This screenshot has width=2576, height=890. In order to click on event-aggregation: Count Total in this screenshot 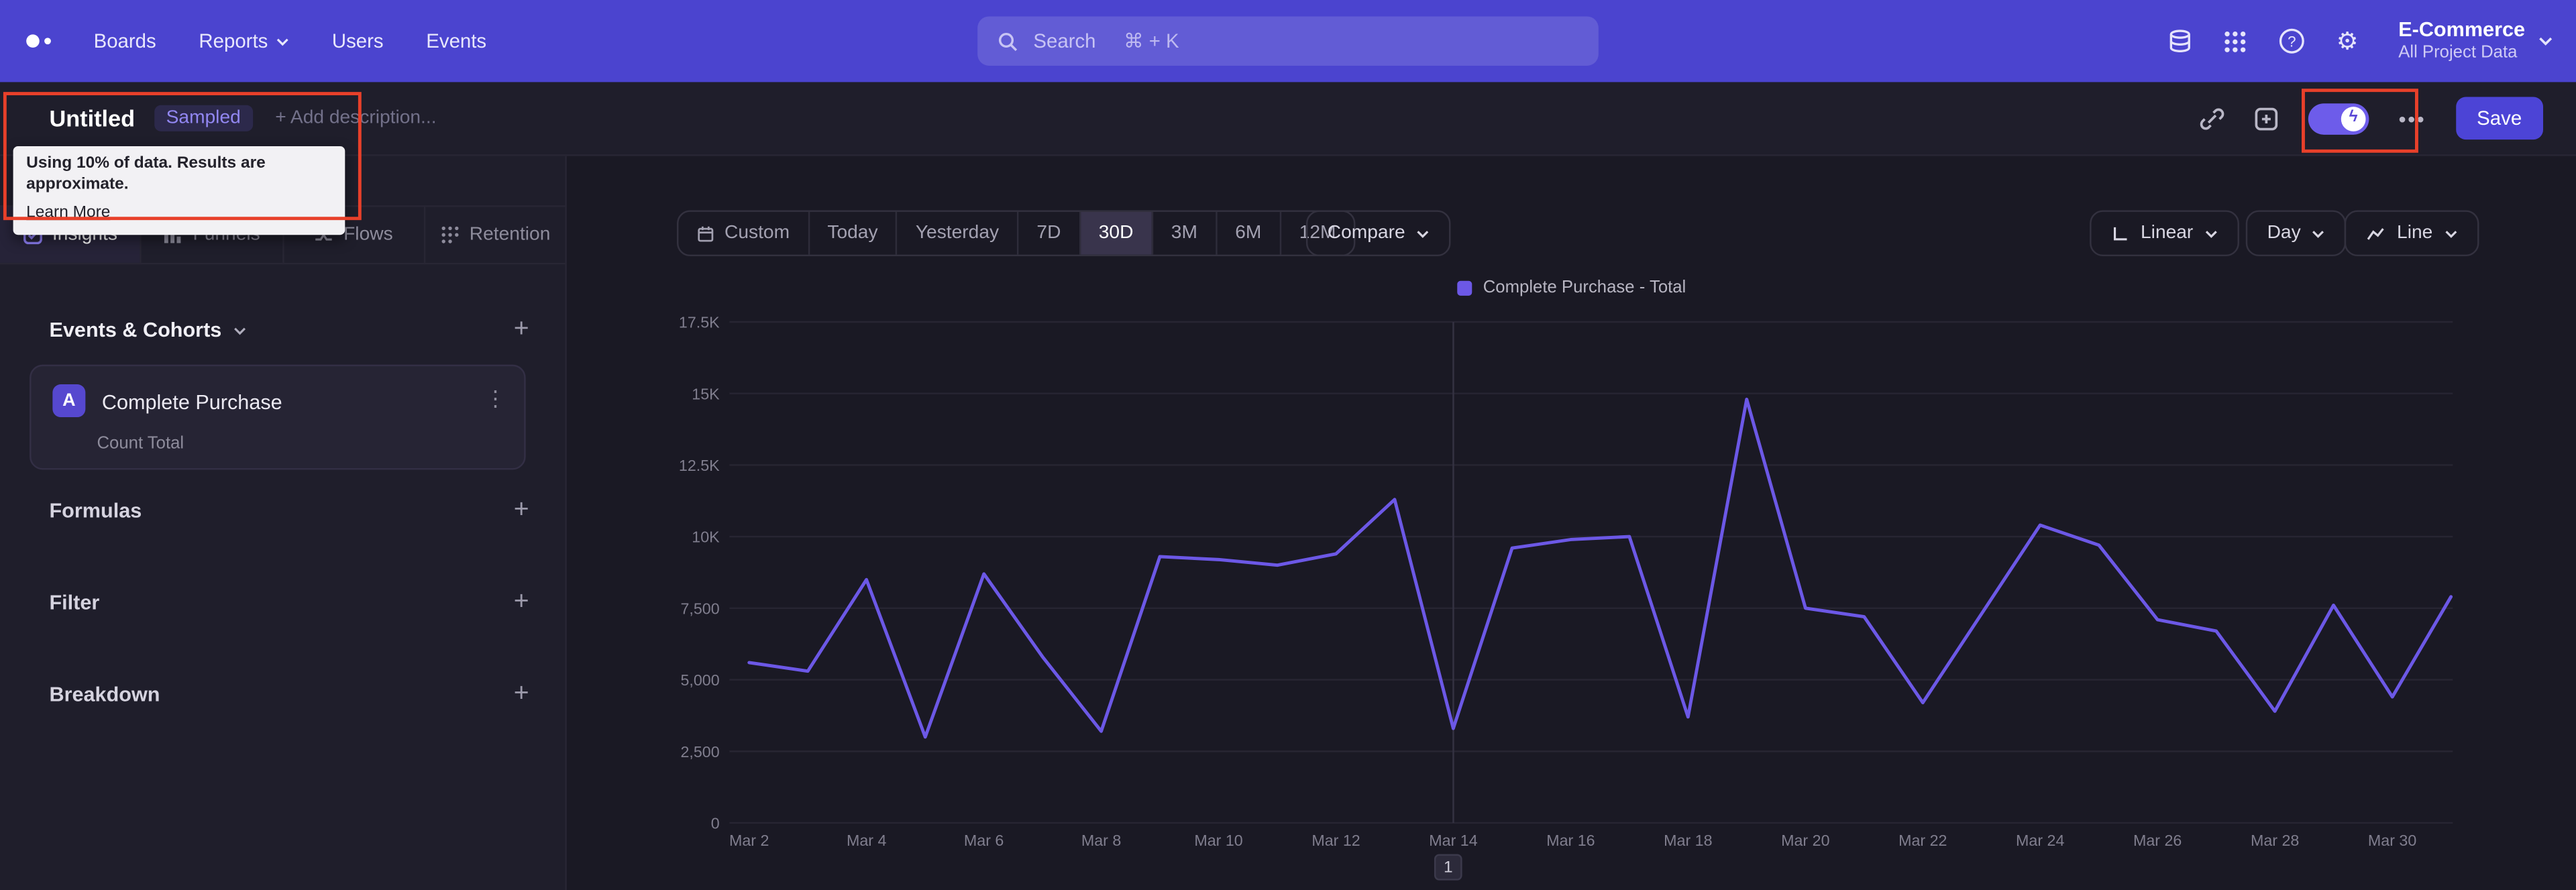, I will do `click(140, 443)`.